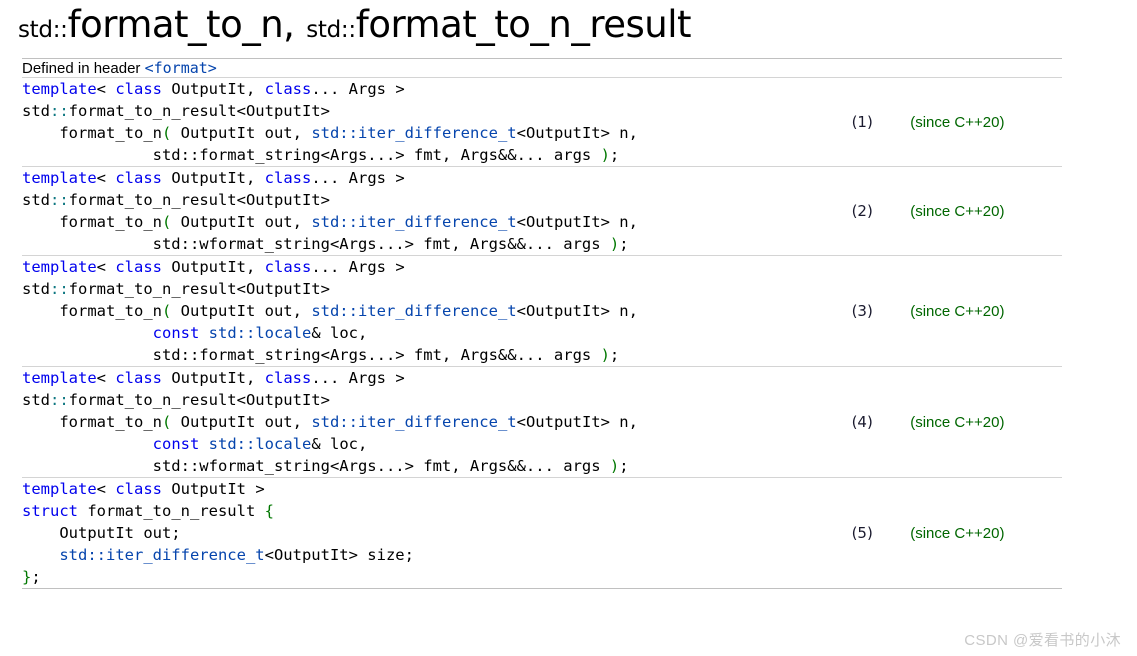 This screenshot has height=656, width=1137. Describe the element at coordinates (289, 24) in the screenshot. I see `page-title-comma: ,` at that location.